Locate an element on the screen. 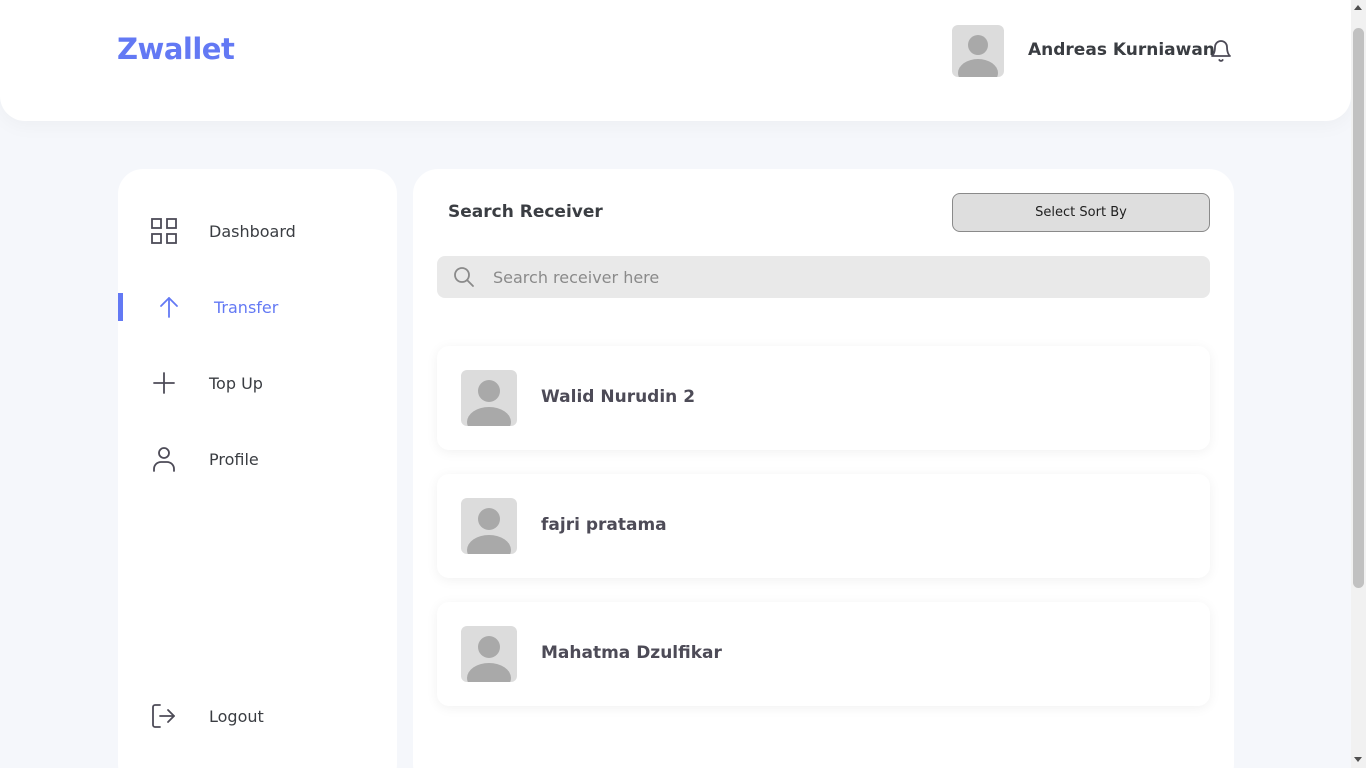 This screenshot has width=1366, height=768. sidebar-item-dashboard: Dashboard is located at coordinates (257, 231).